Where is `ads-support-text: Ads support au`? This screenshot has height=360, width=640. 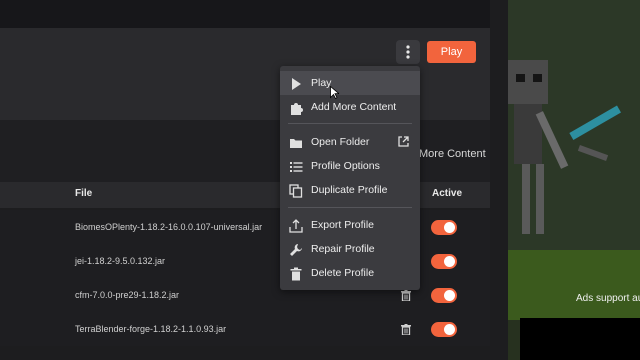
ads-support-text: Ads support au is located at coordinates (608, 298).